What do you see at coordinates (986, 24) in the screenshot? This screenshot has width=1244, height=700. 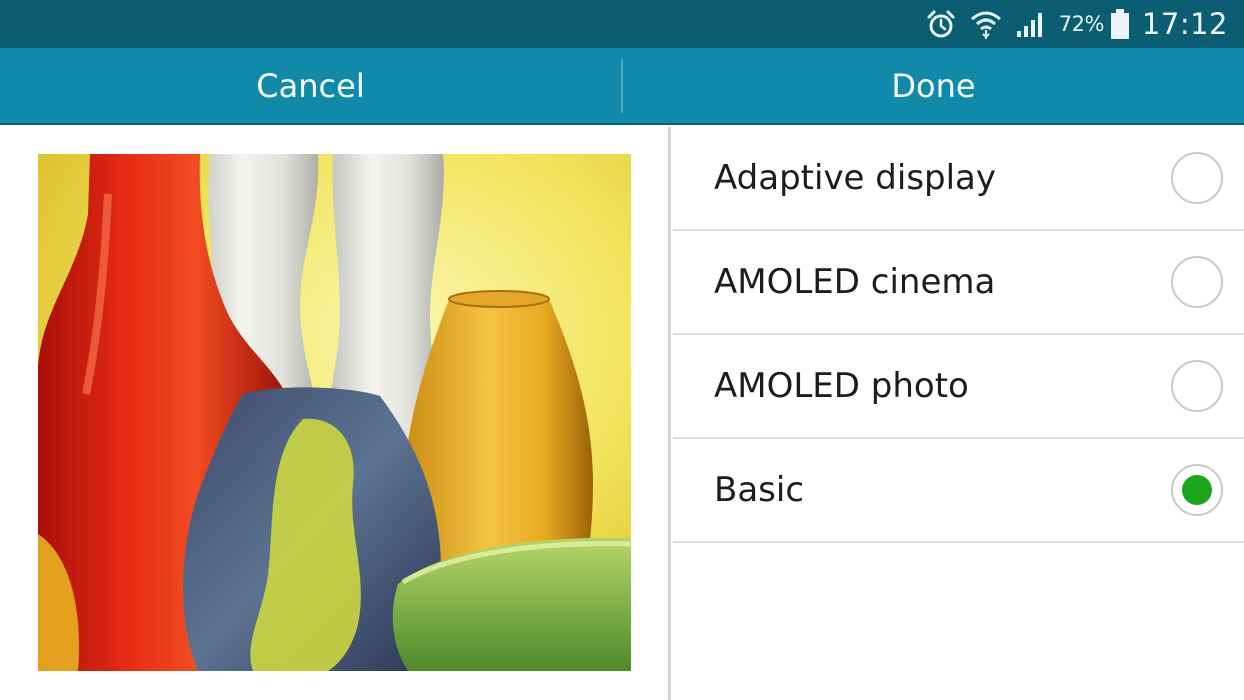 I see `wifi-icon` at bounding box center [986, 24].